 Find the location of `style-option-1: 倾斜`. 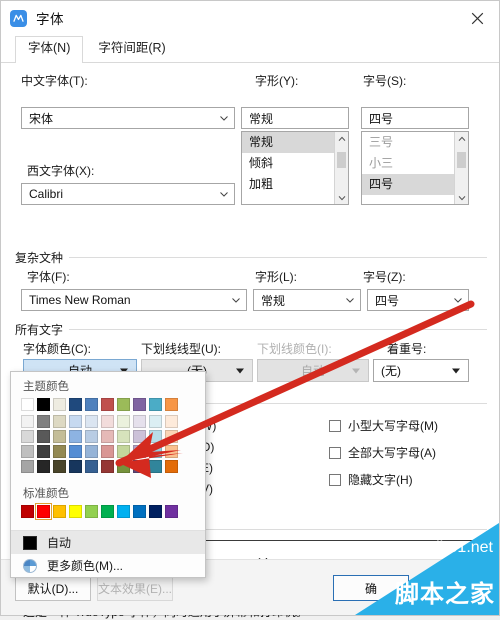

style-option-1: 倾斜 is located at coordinates (295, 163).